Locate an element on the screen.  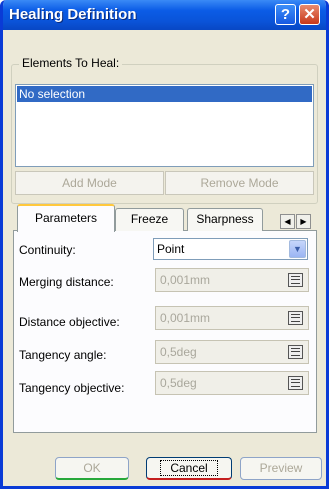
chevron-down-icon: ▼ is located at coordinates (297, 249).